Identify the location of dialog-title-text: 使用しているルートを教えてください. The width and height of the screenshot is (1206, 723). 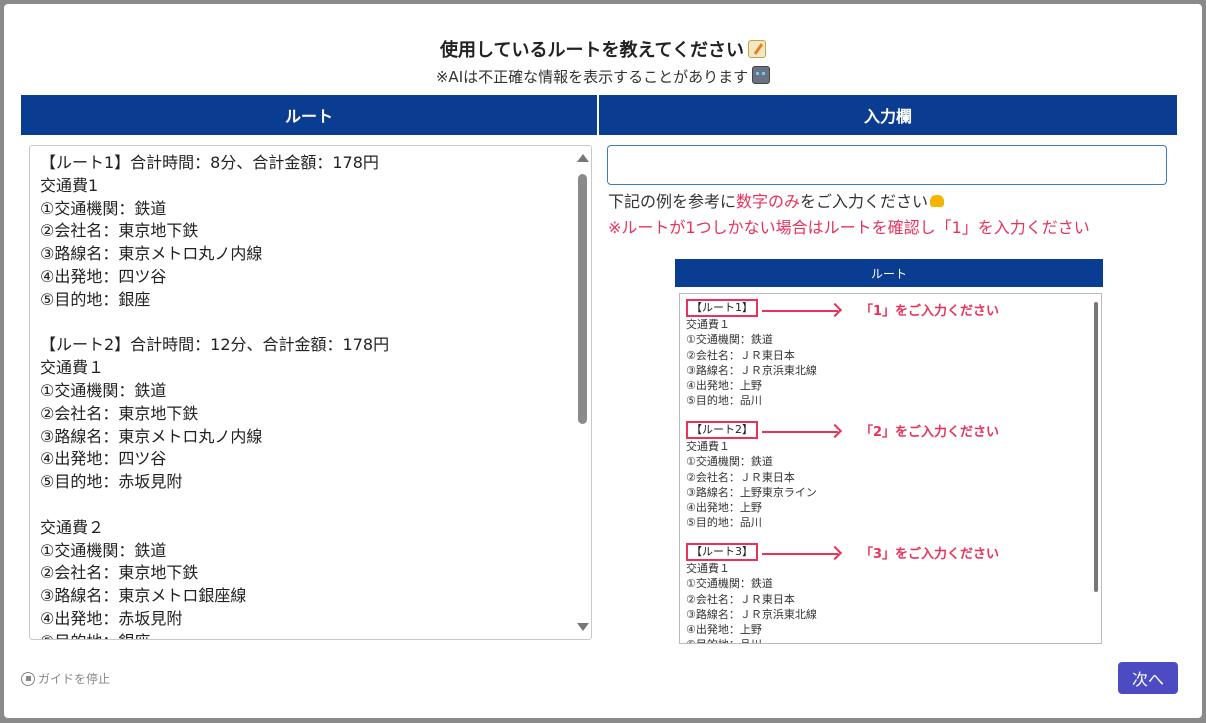
(592, 50).